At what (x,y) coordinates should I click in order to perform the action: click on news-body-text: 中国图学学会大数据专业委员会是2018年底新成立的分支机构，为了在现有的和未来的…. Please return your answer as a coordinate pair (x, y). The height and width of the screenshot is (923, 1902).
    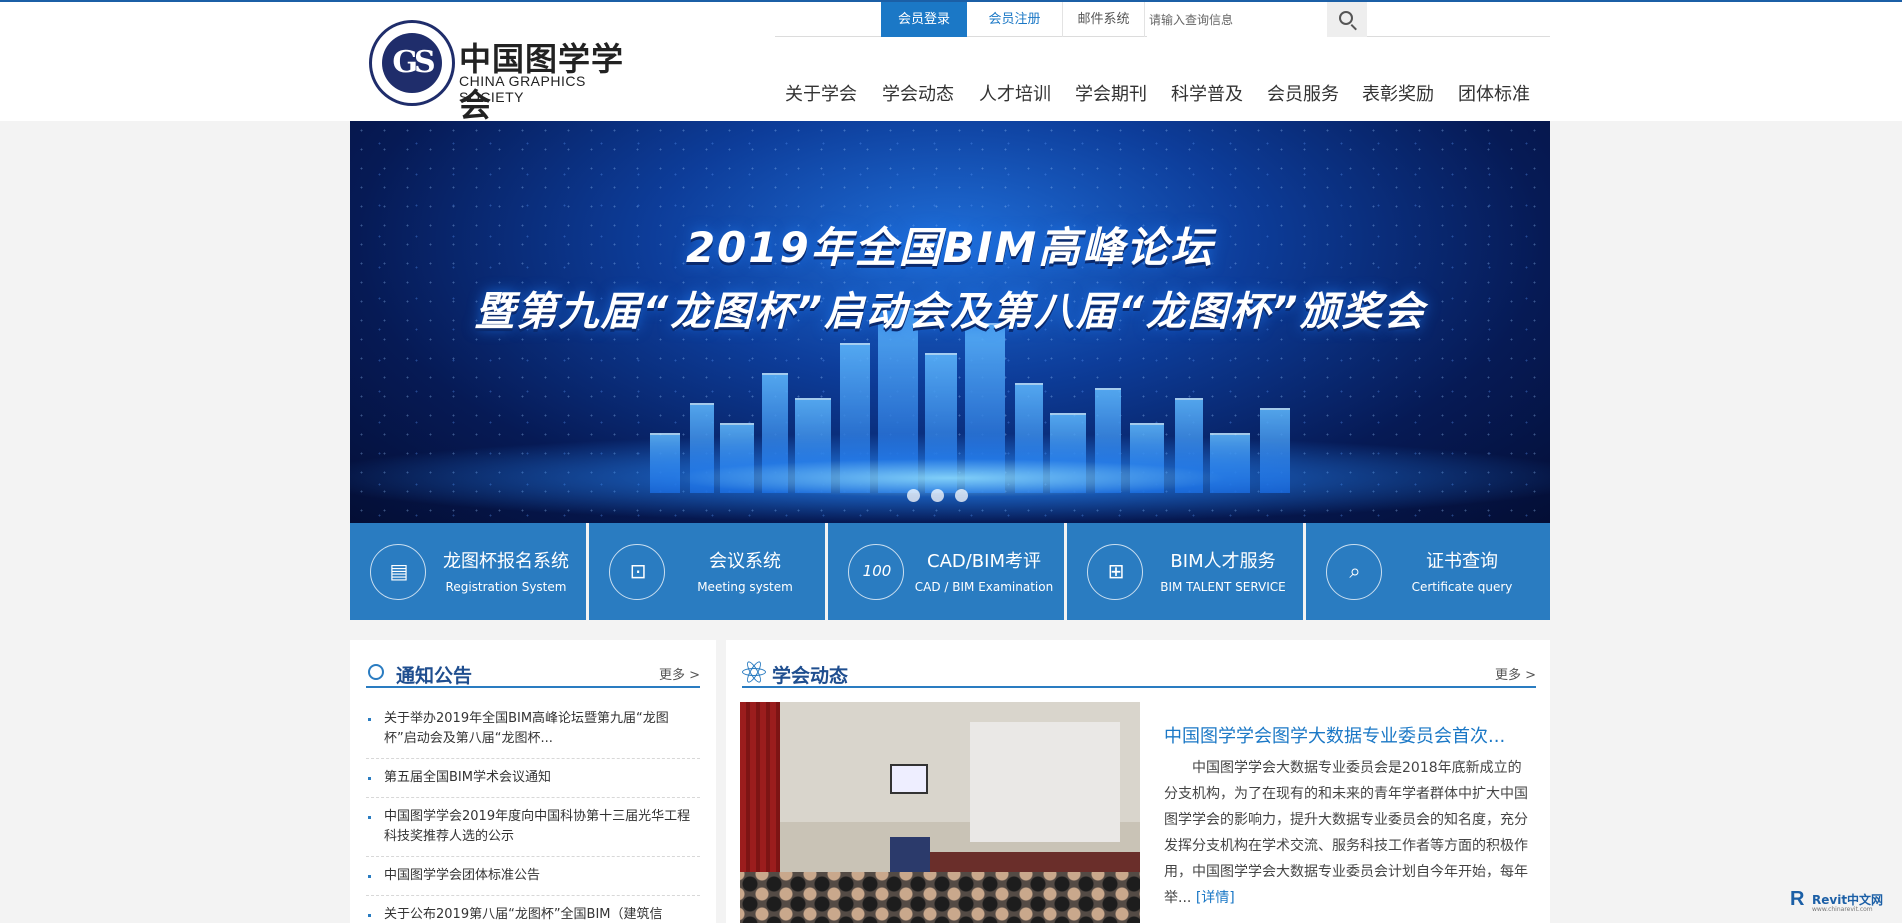
    Looking at the image, I should click on (1346, 833).